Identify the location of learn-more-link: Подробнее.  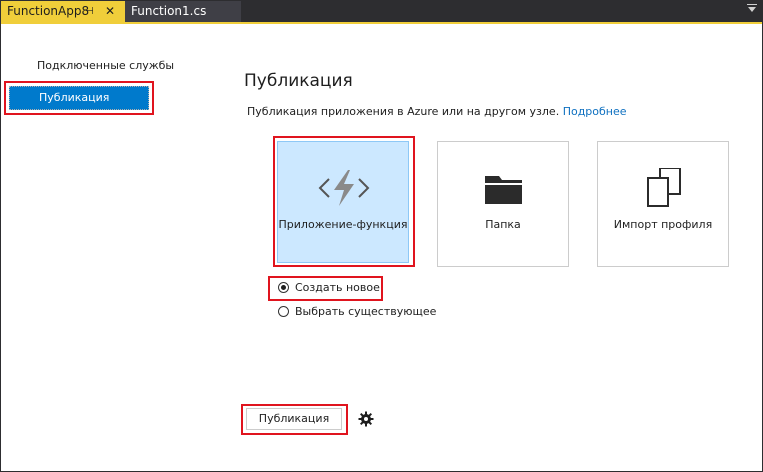
(595, 111).